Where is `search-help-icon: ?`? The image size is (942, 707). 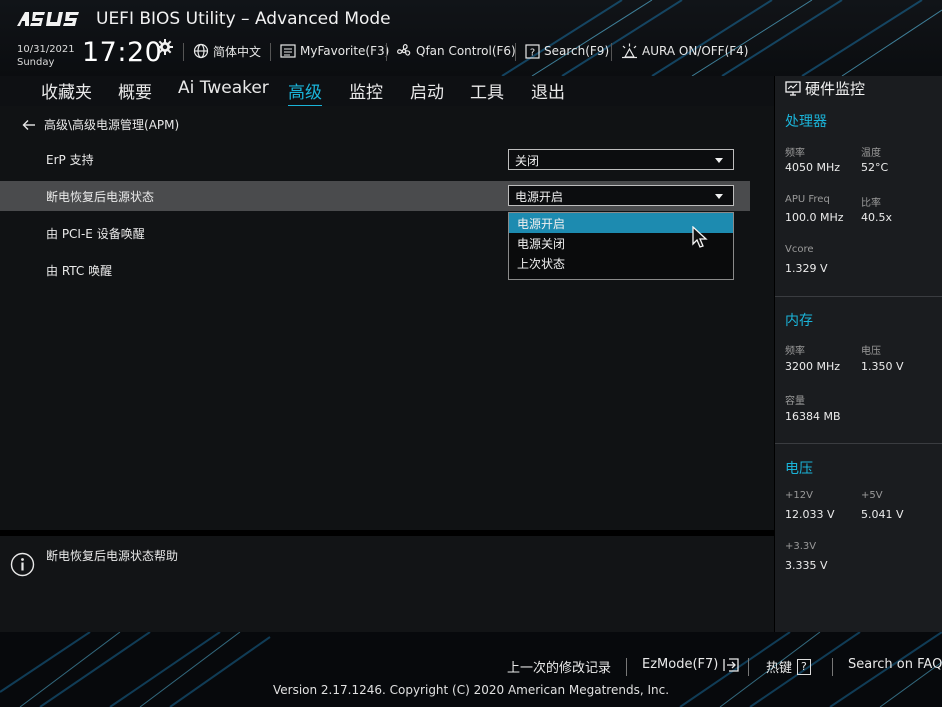
search-help-icon: ? is located at coordinates (532, 51).